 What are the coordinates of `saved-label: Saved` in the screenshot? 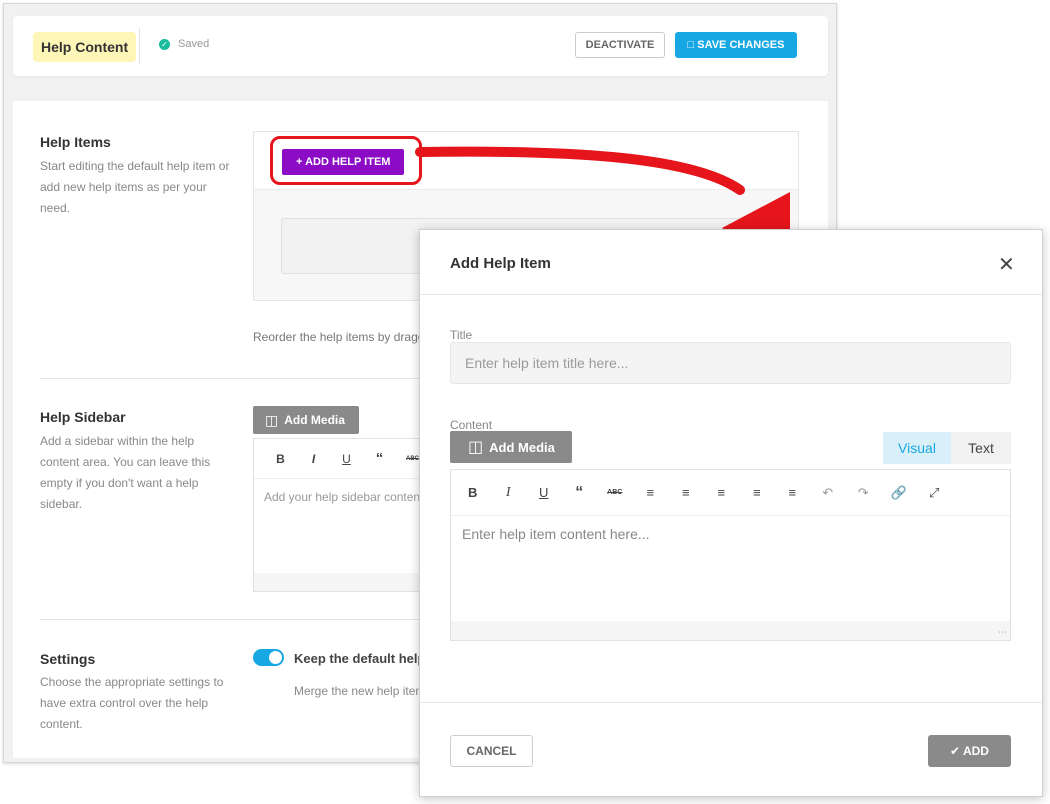 It's located at (194, 44).